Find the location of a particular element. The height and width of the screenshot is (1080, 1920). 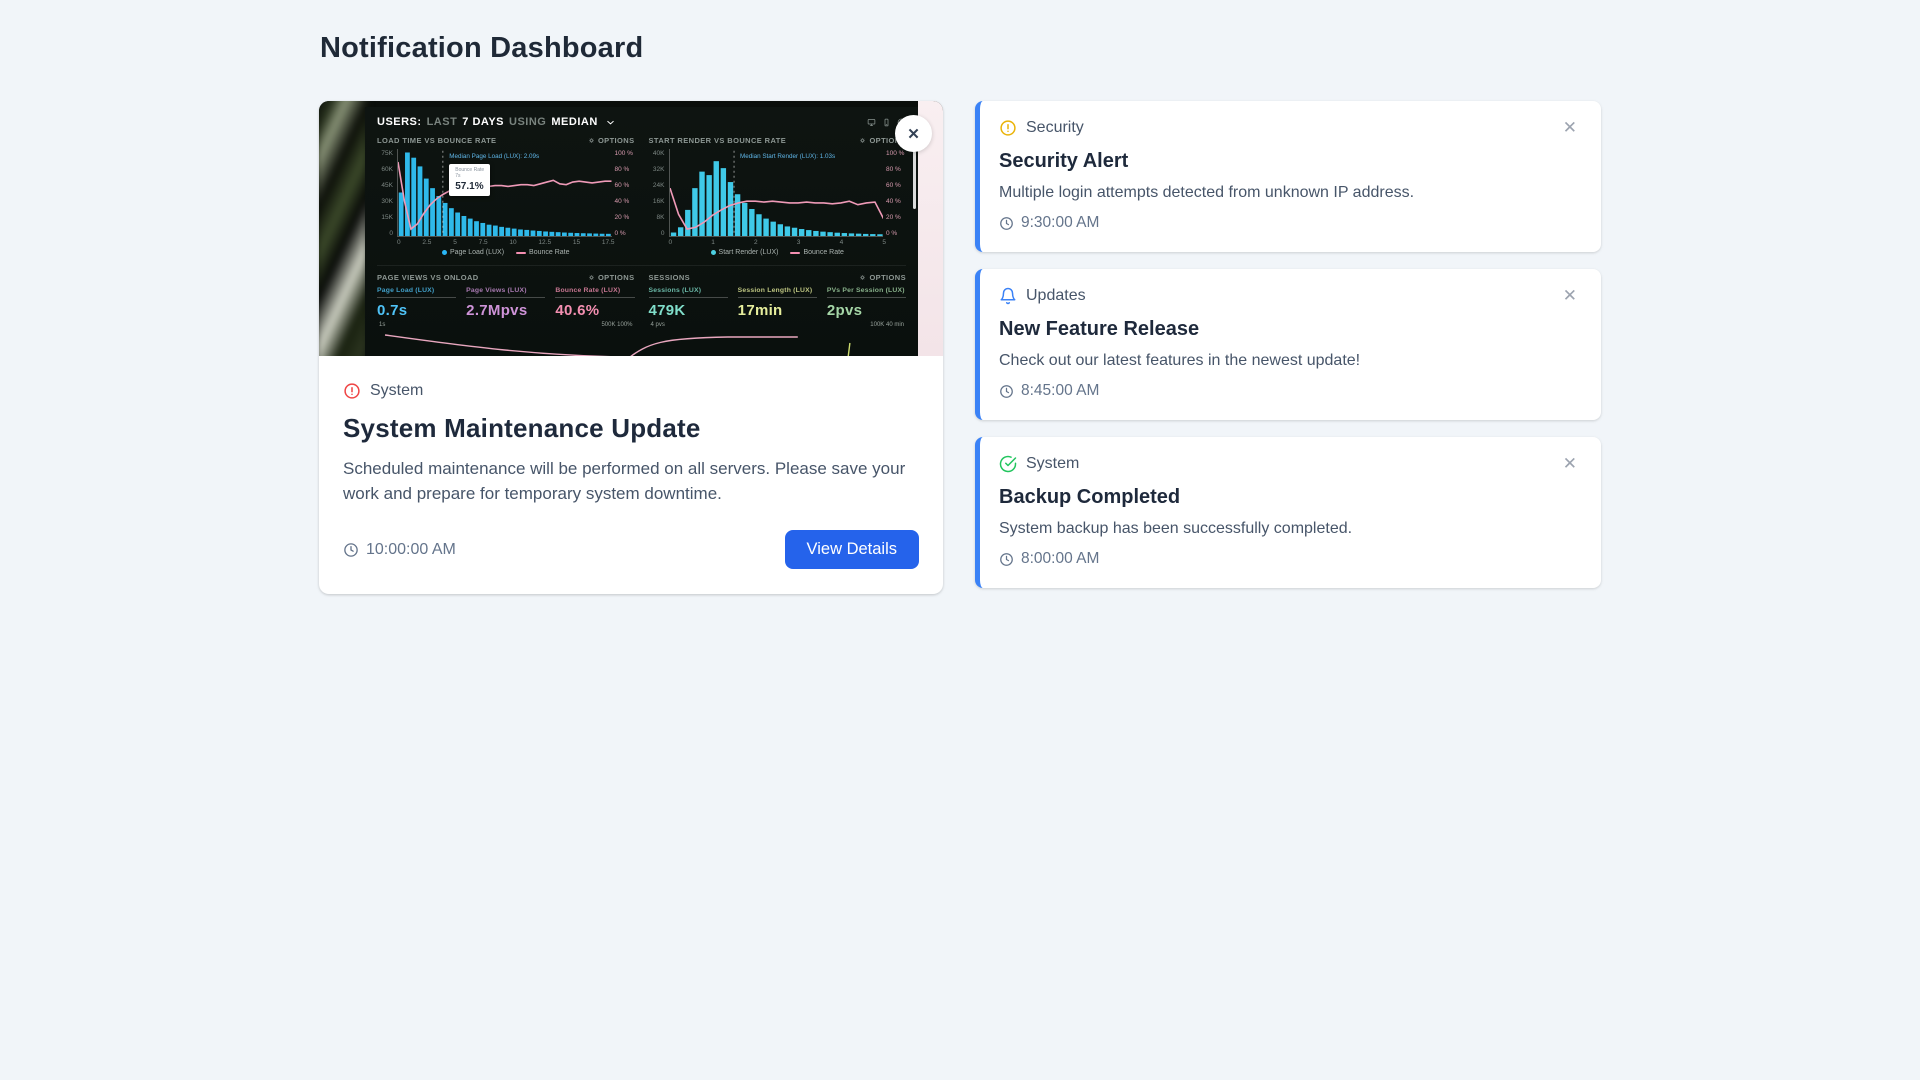

chart-panel-header: START RENDER VS BOUNCE RATE OPTIONS is located at coordinates (778, 140).